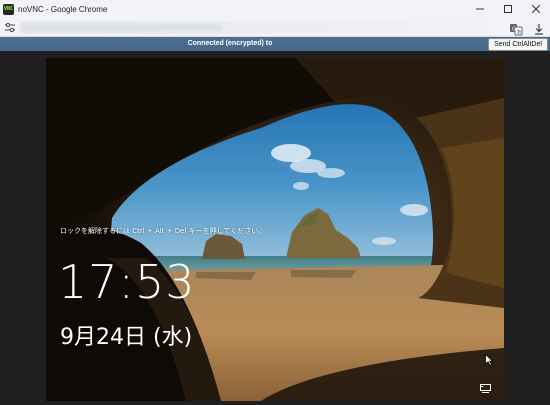 Image resolution: width=550 pixels, height=405 pixels. What do you see at coordinates (275, 27) in the screenshot?
I see `address-bar: G あ` at bounding box center [275, 27].